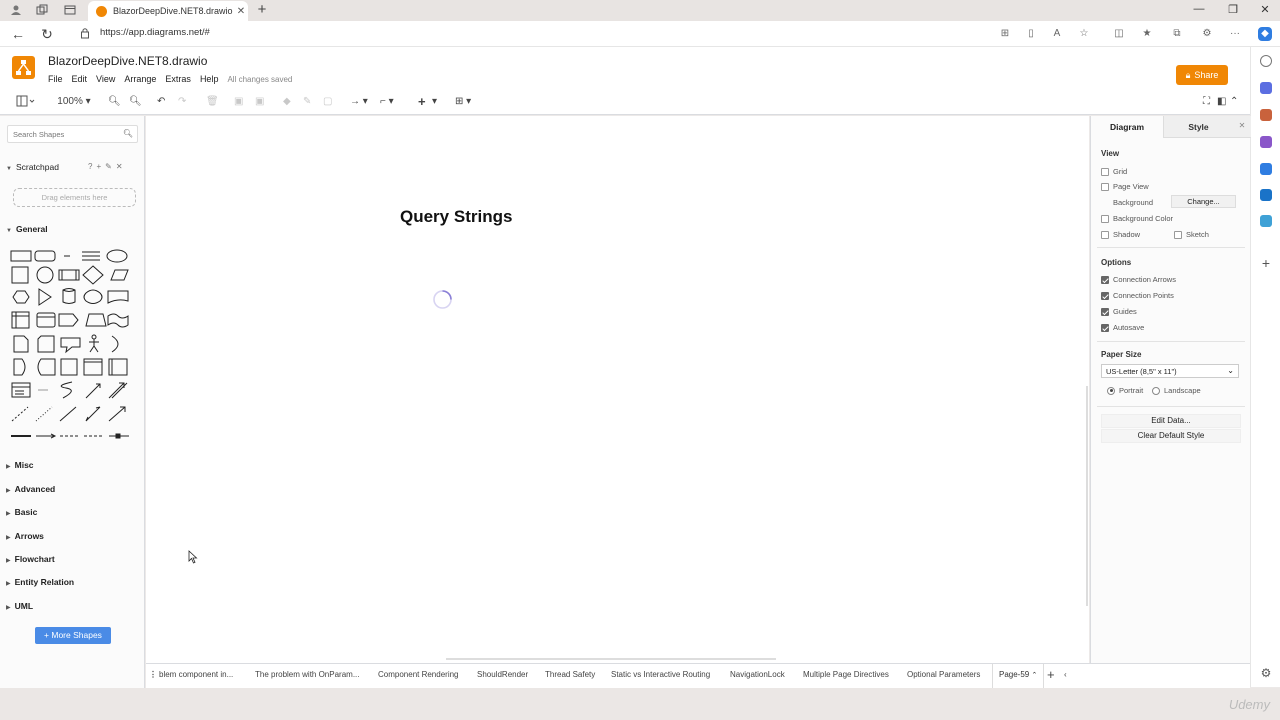  What do you see at coordinates (307, 102) in the screenshot?
I see `line-color-icon: ✎` at bounding box center [307, 102].